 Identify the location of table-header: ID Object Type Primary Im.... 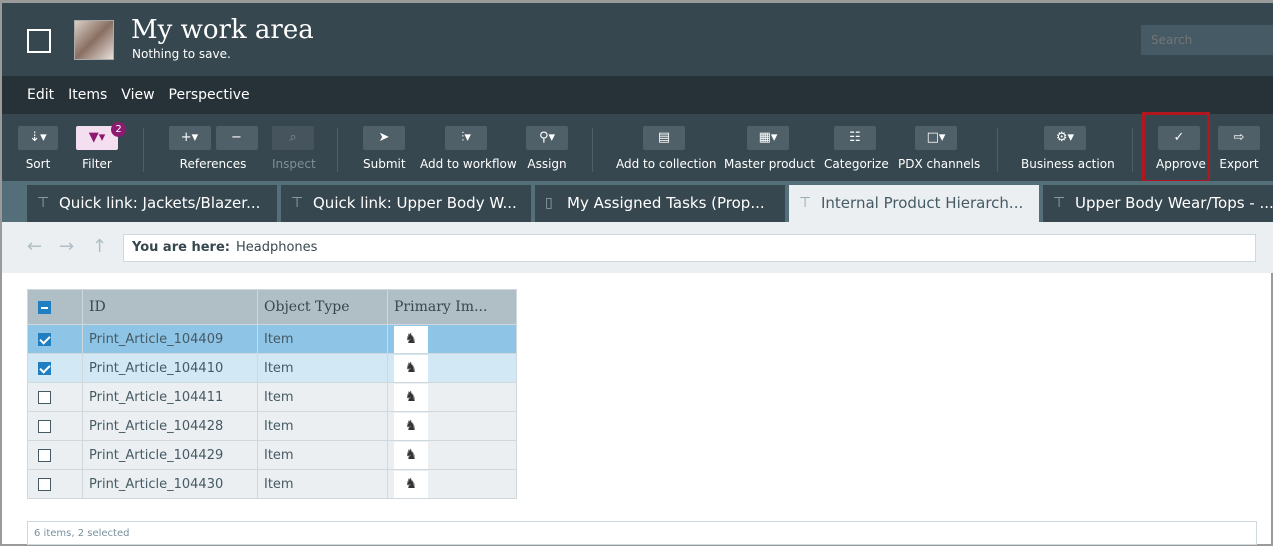
(272, 307).